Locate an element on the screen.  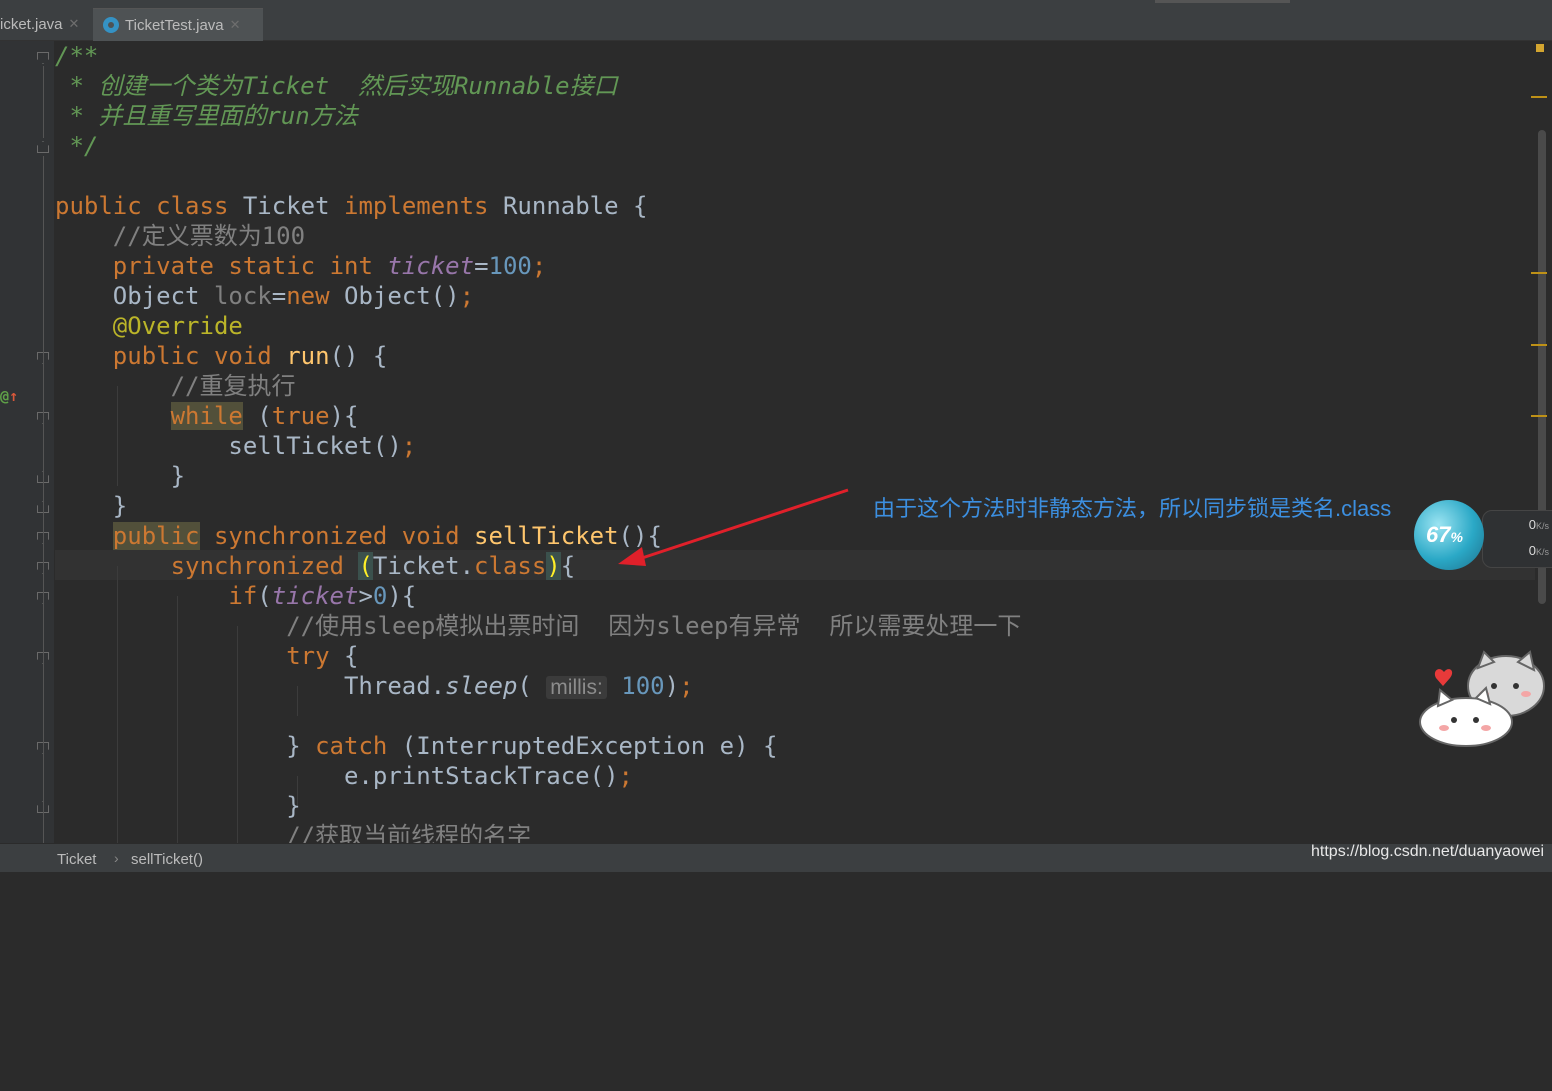
globe-icon: 67% is located at coordinates (1449, 535).